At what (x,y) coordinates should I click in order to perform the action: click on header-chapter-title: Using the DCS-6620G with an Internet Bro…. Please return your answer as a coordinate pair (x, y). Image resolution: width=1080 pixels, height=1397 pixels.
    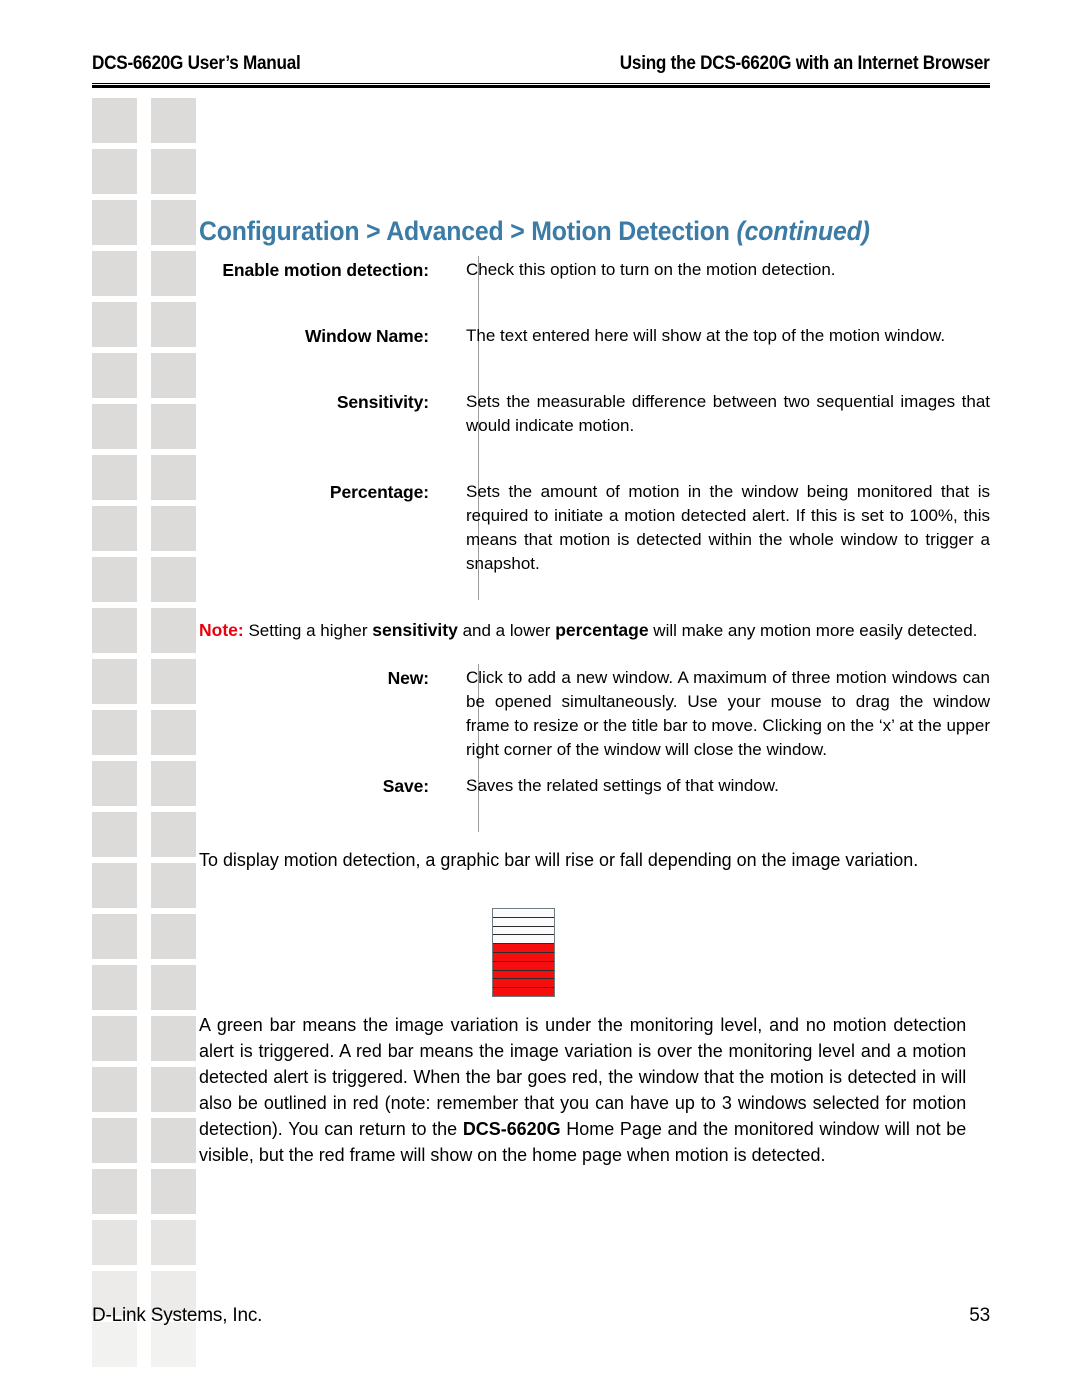
    Looking at the image, I should click on (804, 63).